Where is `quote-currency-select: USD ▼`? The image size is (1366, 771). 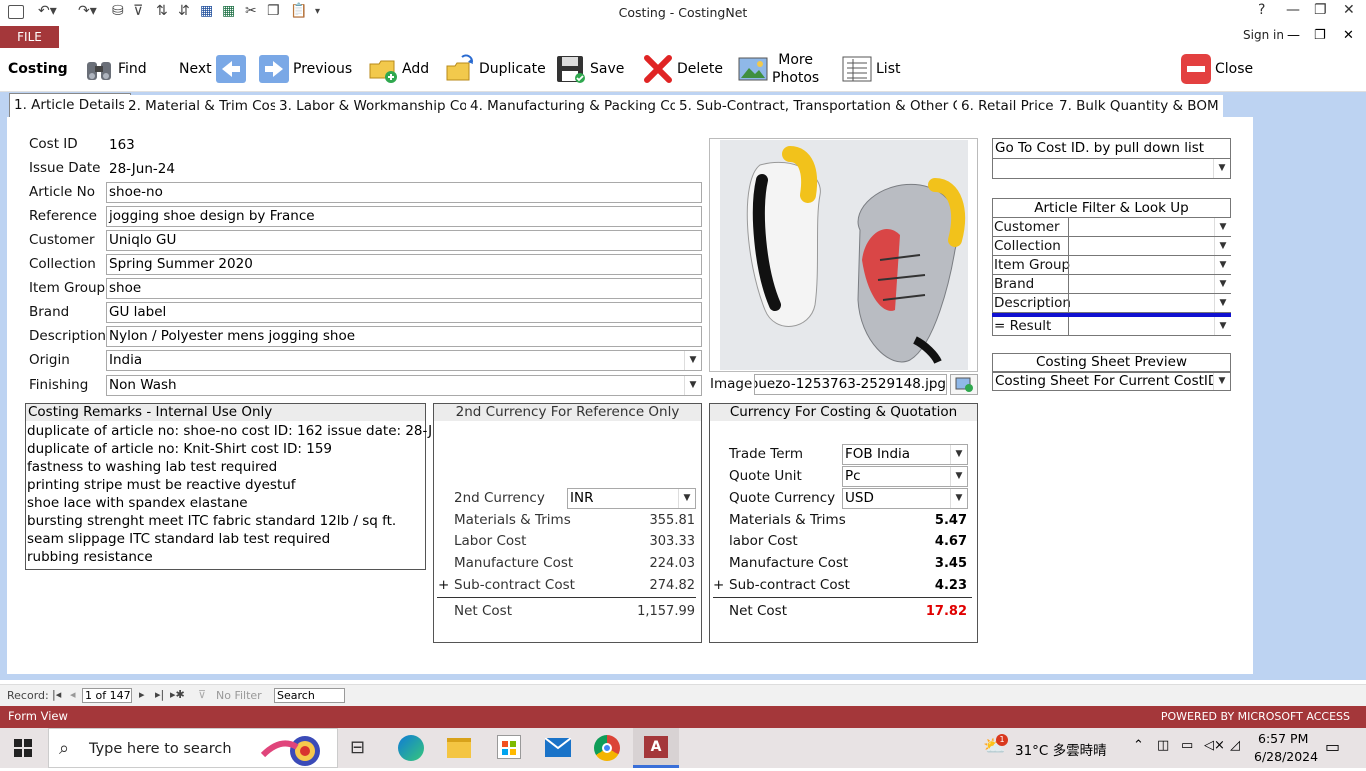 quote-currency-select: USD ▼ is located at coordinates (905, 498).